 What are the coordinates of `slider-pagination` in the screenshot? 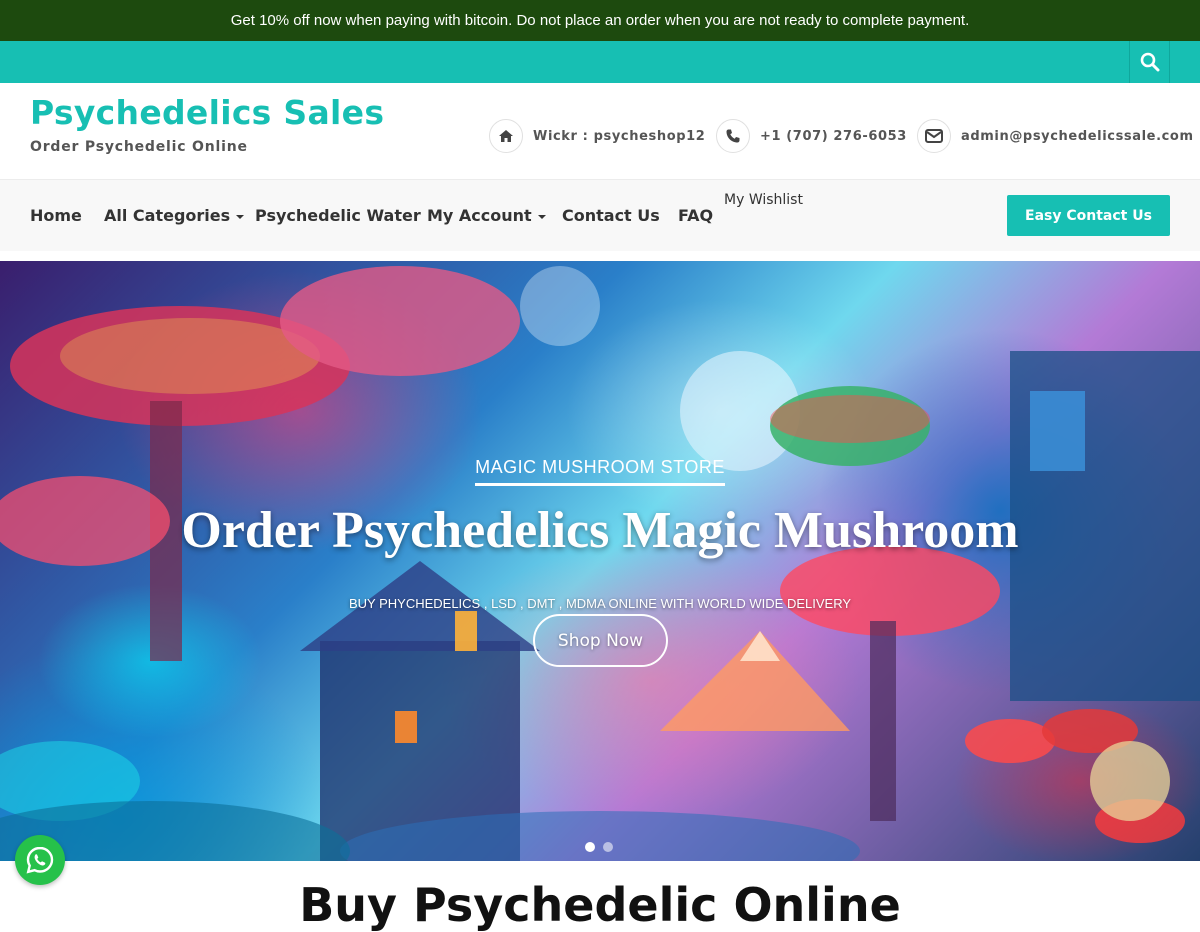 It's located at (599, 847).